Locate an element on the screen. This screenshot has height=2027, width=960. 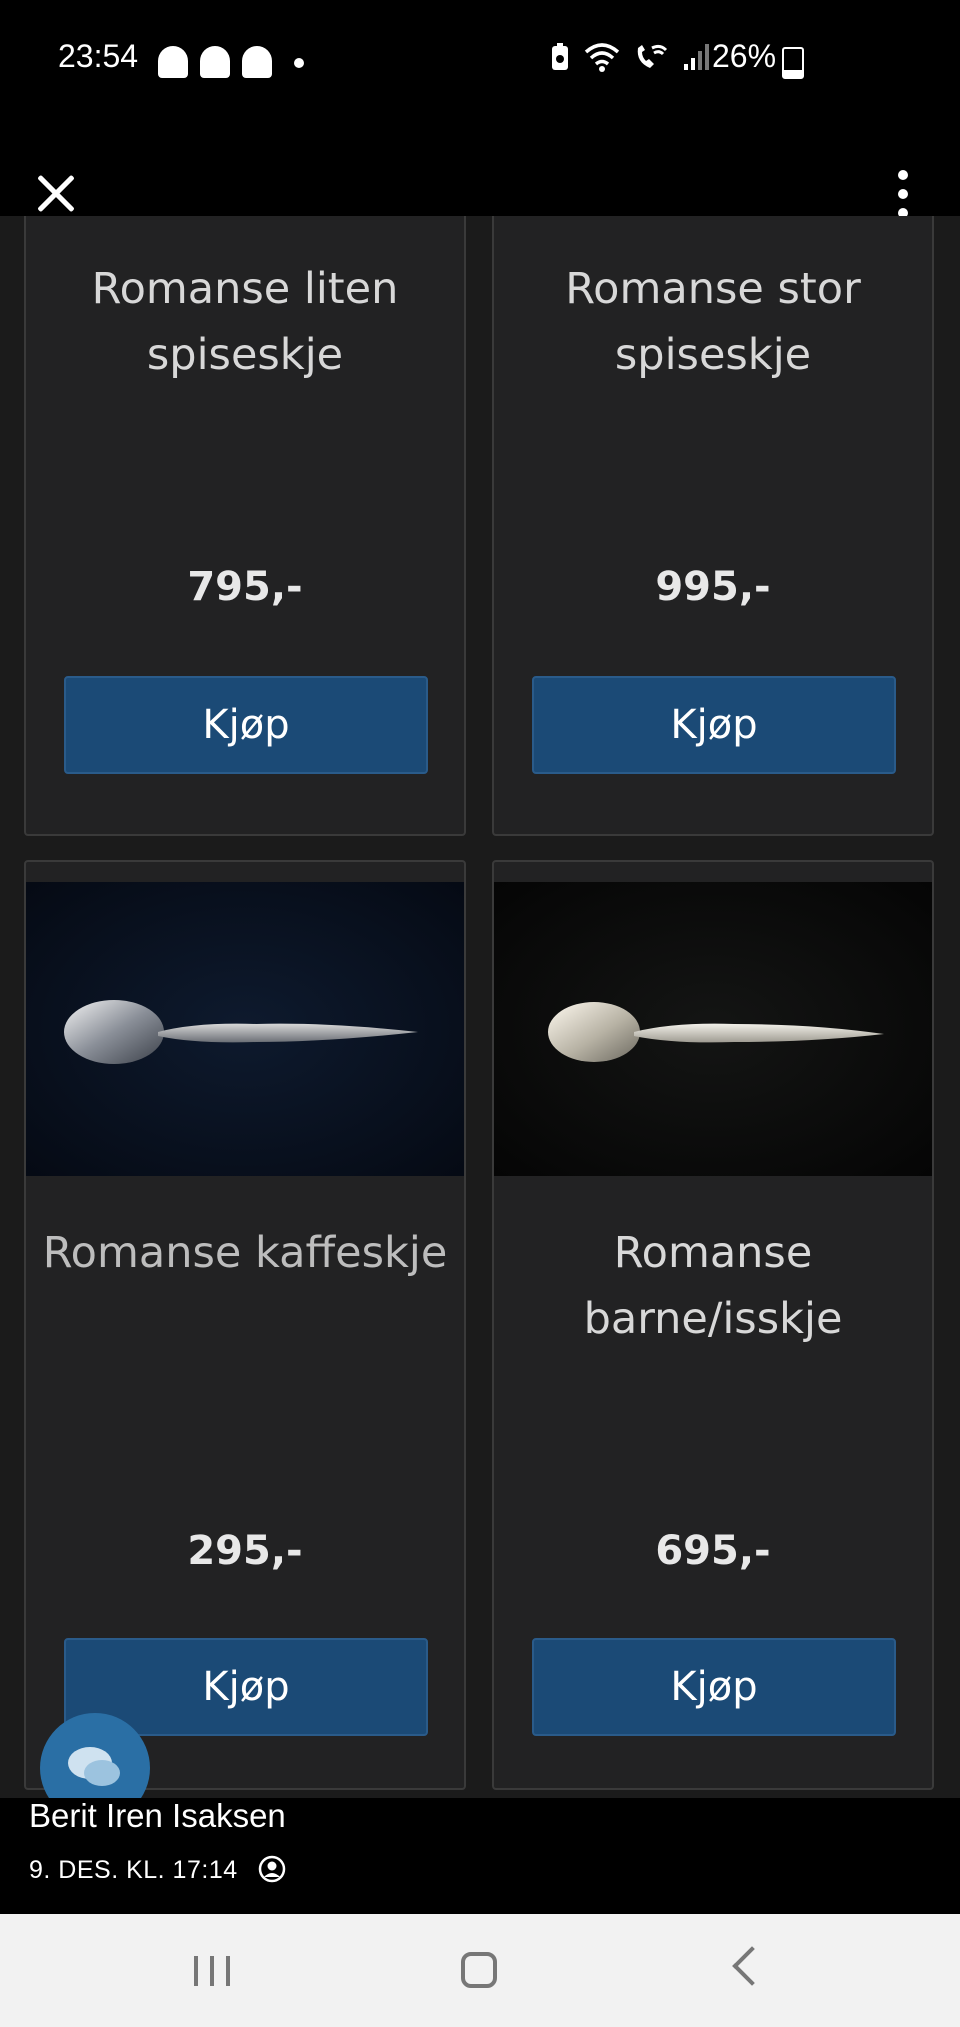
battery-level-fill is located at coordinates (793, 73).